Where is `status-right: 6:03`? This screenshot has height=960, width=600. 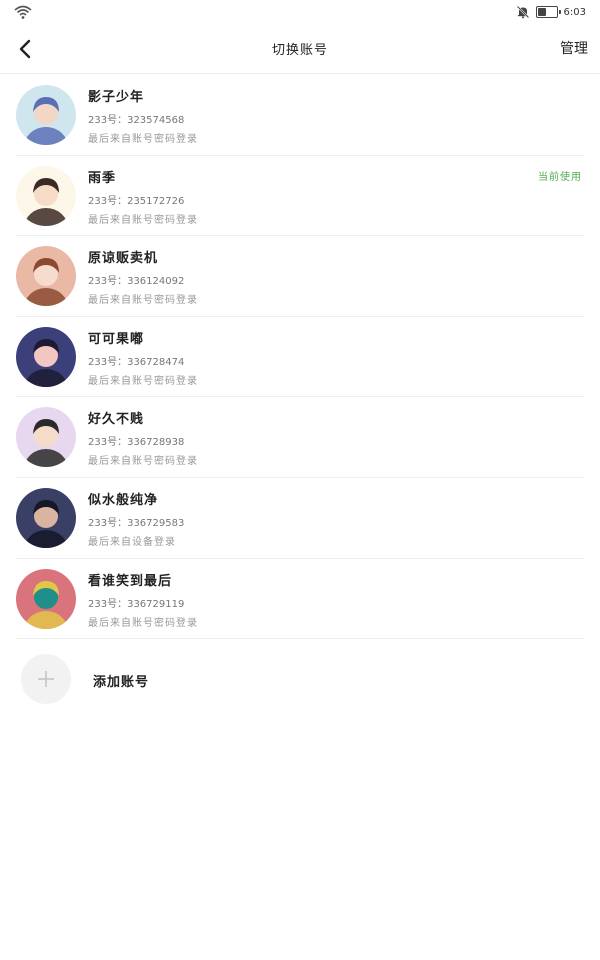 status-right: 6:03 is located at coordinates (551, 12).